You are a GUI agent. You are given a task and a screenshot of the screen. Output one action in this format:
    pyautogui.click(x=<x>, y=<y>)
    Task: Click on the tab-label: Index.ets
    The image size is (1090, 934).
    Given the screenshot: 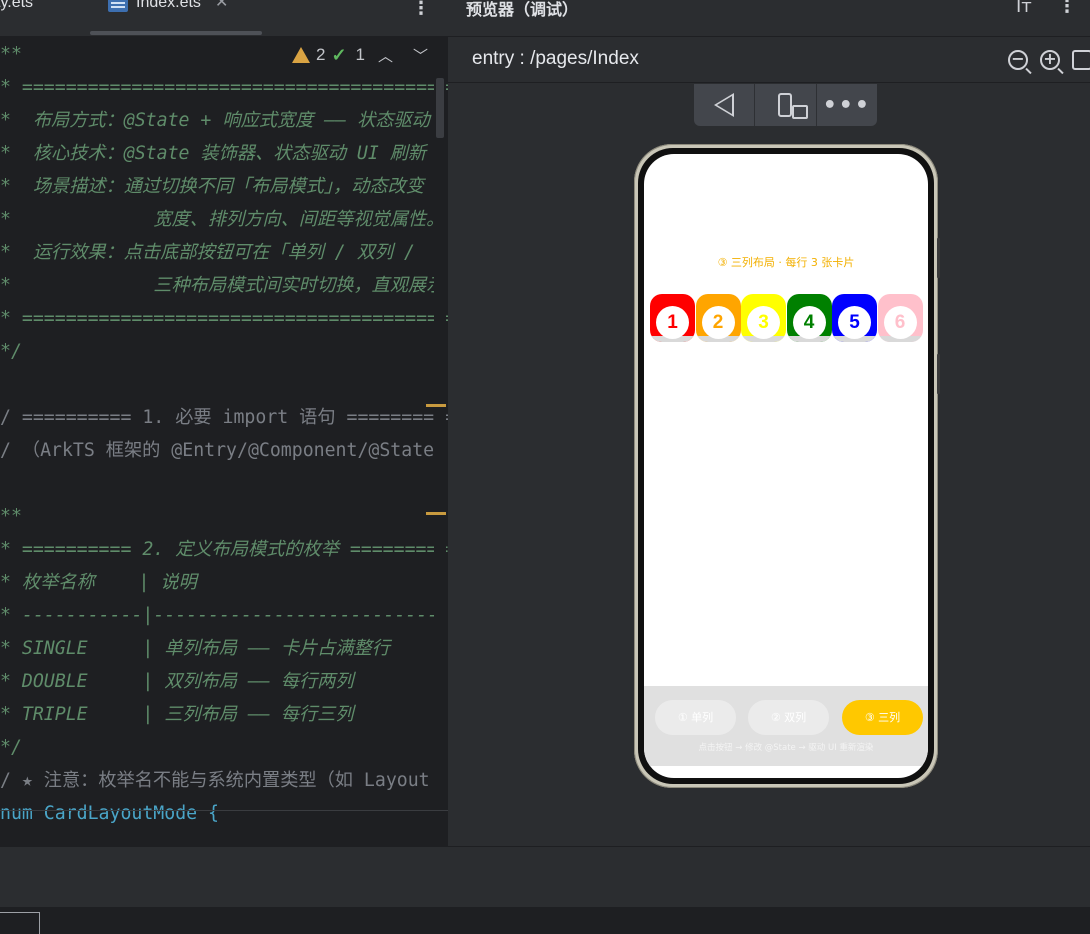 What is the action you would take?
    pyautogui.click(x=168, y=5)
    